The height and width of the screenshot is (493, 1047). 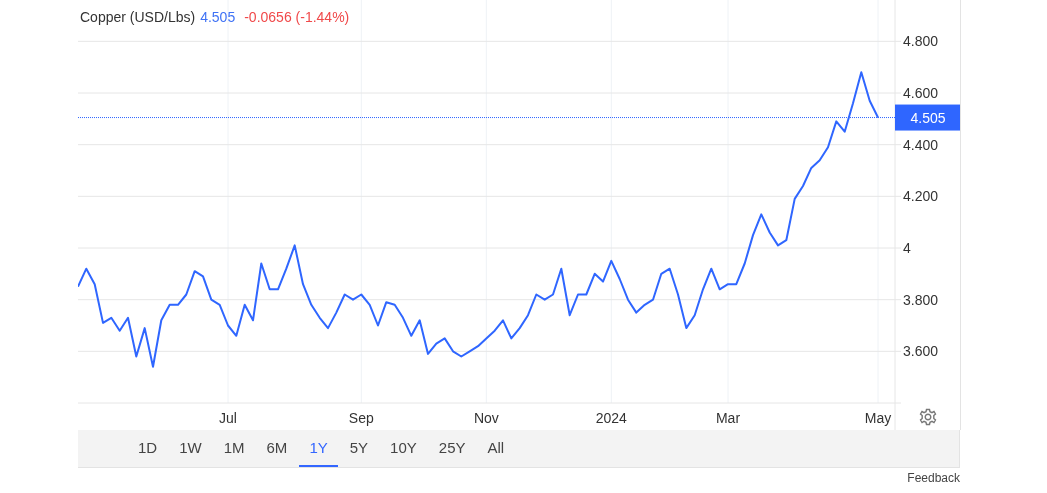 What do you see at coordinates (921, 196) in the screenshot?
I see `y-axis-label: 4.200` at bounding box center [921, 196].